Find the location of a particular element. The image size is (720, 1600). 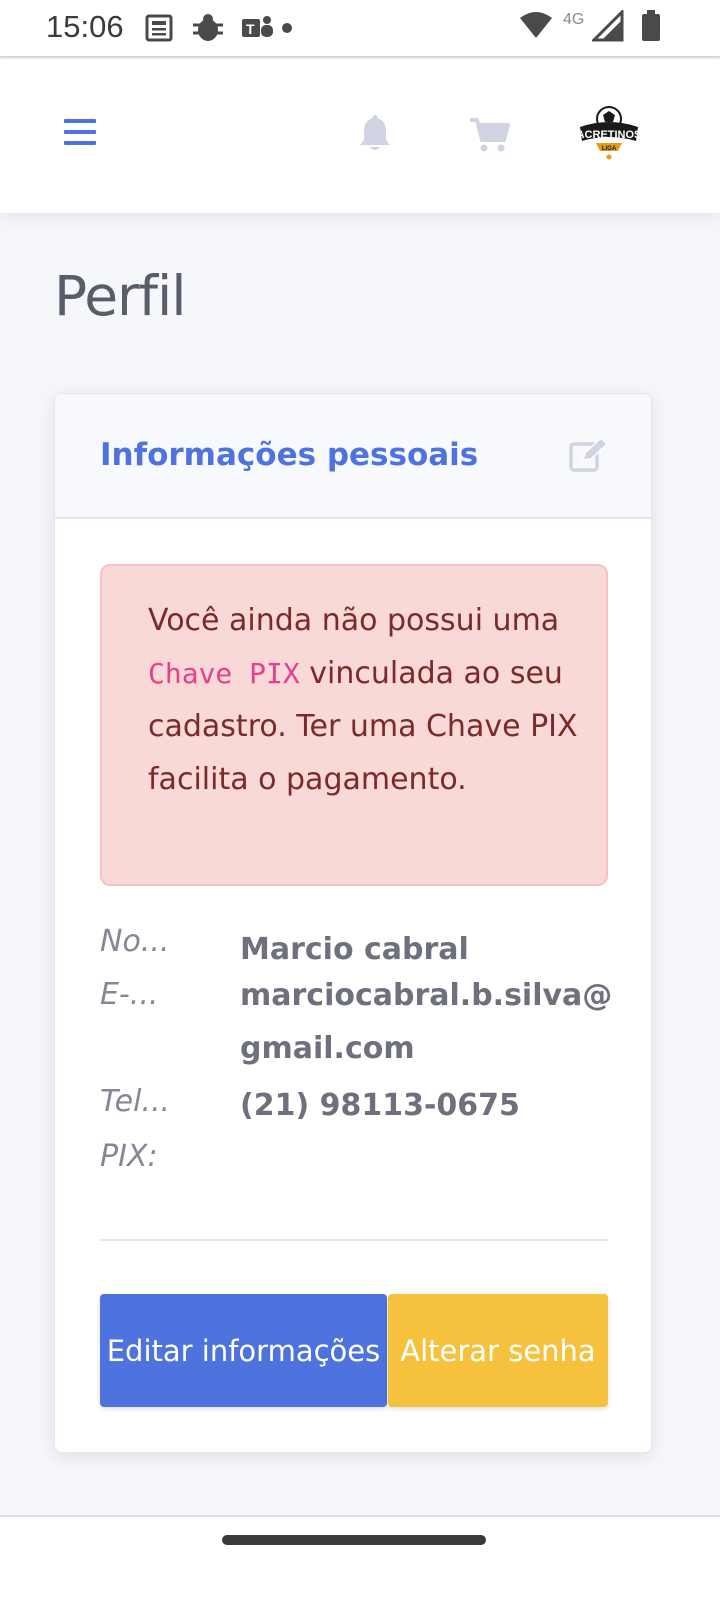

alert-code: Chave PIX is located at coordinates (224, 673).